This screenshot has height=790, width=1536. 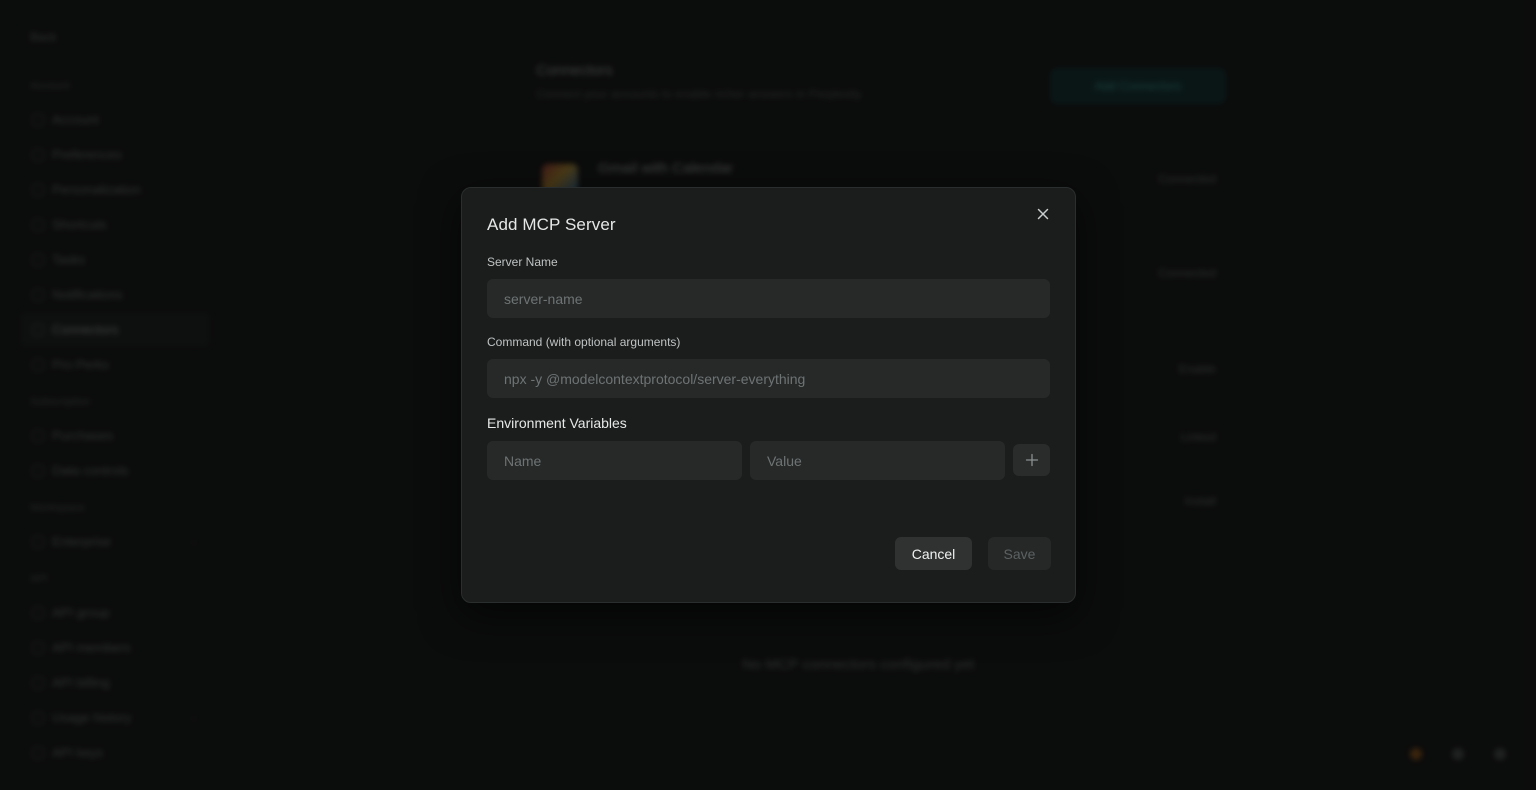 I want to click on close-icon, so click(x=1043, y=214).